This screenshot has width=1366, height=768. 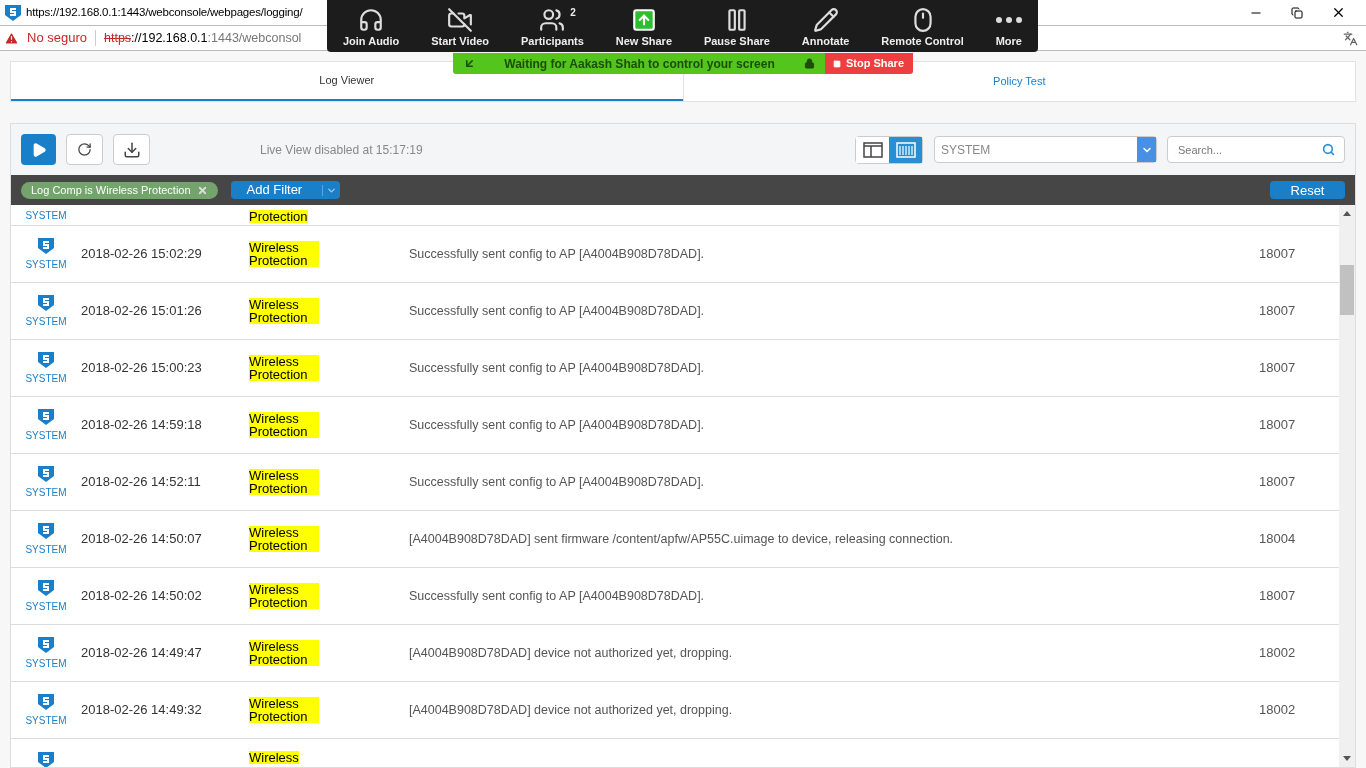 What do you see at coordinates (675, 482) in the screenshot?
I see `log-row: SYSTEM 2018-02-26 14:52:11 Wireless Protection Successfully sent config to AP [A4004B908D78DAD]. 18007` at bounding box center [675, 482].